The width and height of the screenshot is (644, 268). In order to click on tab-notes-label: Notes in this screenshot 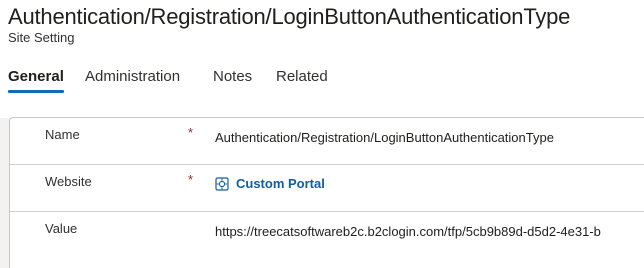, I will do `click(233, 76)`.